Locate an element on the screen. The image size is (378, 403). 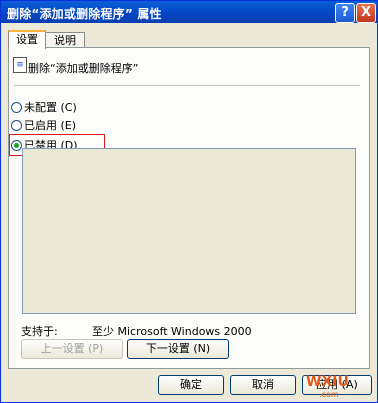
radio-not-configured-icon is located at coordinates (16, 107).